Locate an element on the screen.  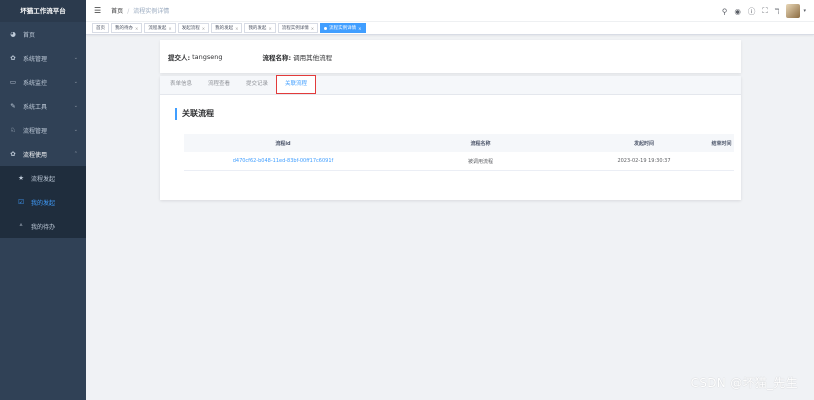
sidebar-item-flow-use: ✿ 流程使用 ⌃ is located at coordinates (43, 154).